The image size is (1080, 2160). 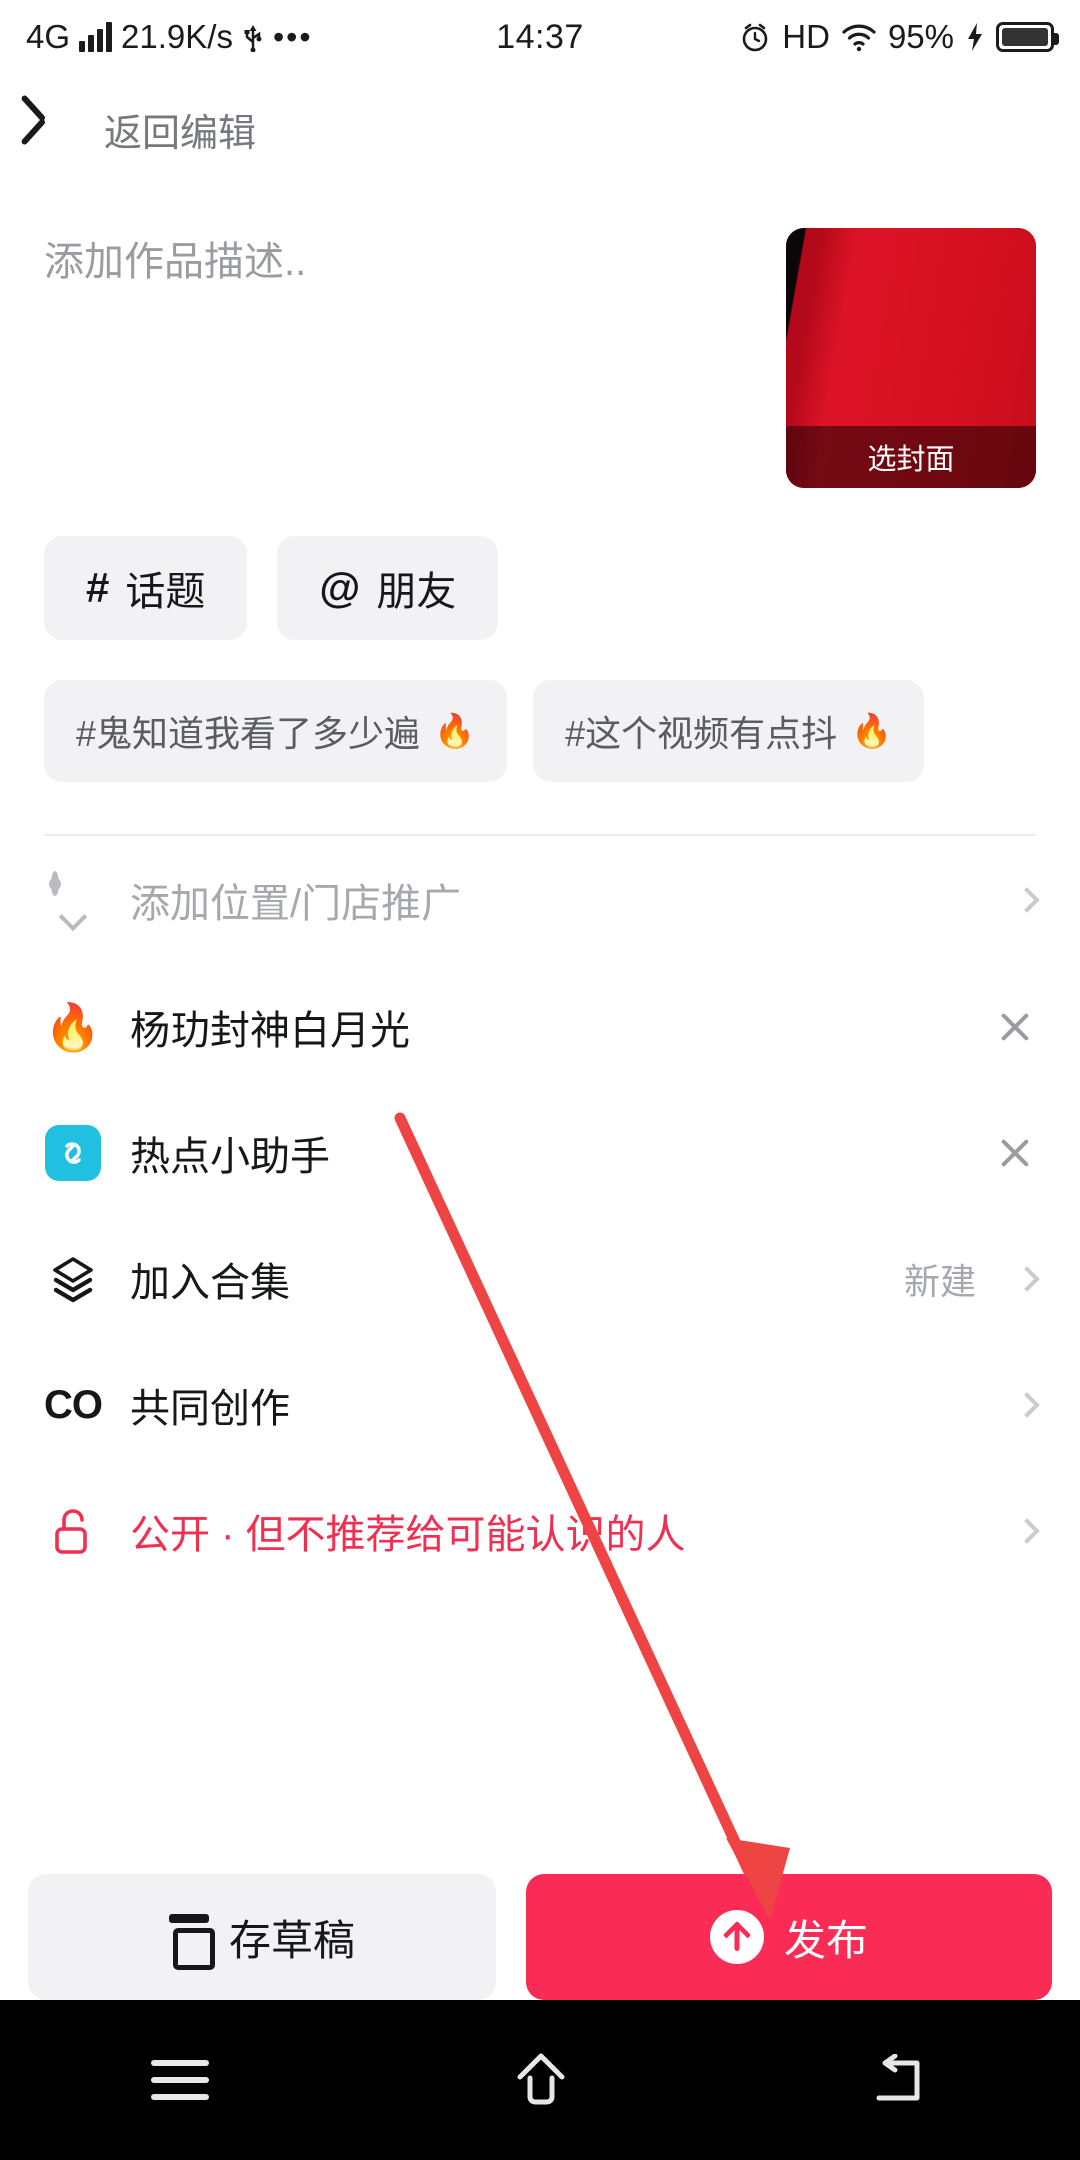 I want to click on collection-row-label: 加入合集, so click(x=210, y=1283).